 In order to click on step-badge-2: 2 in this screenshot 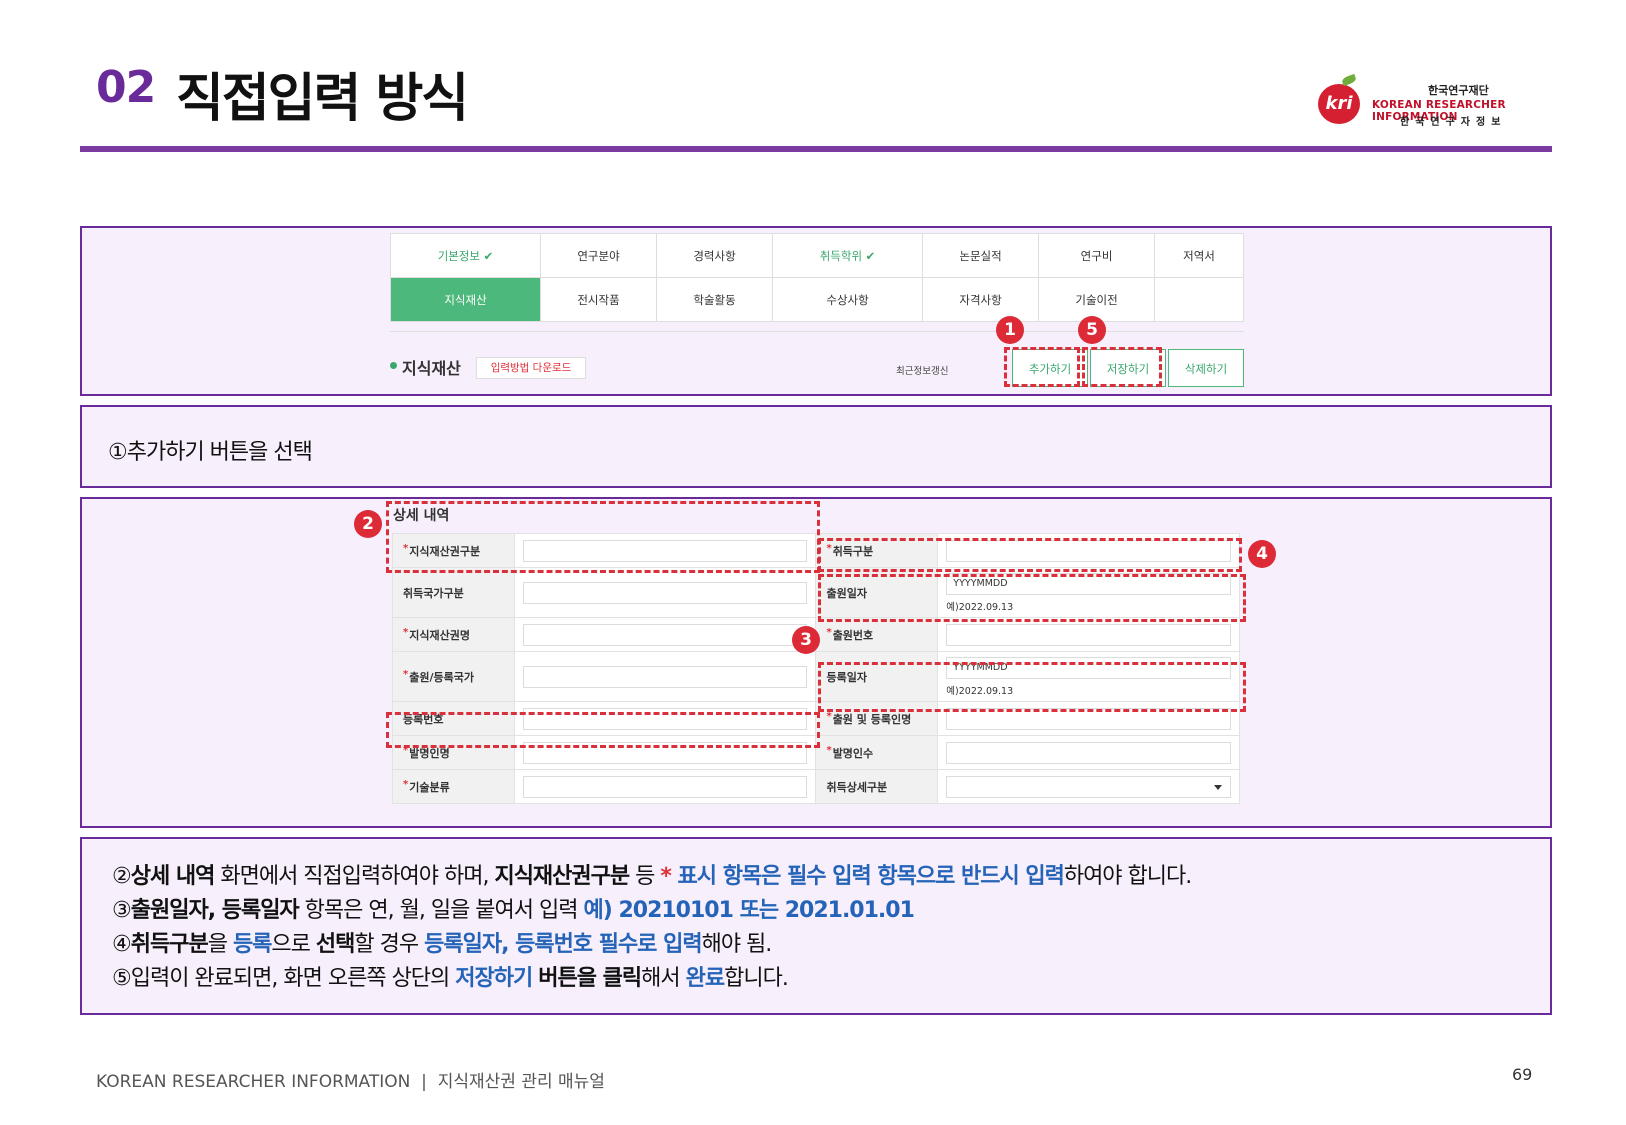, I will do `click(368, 524)`.